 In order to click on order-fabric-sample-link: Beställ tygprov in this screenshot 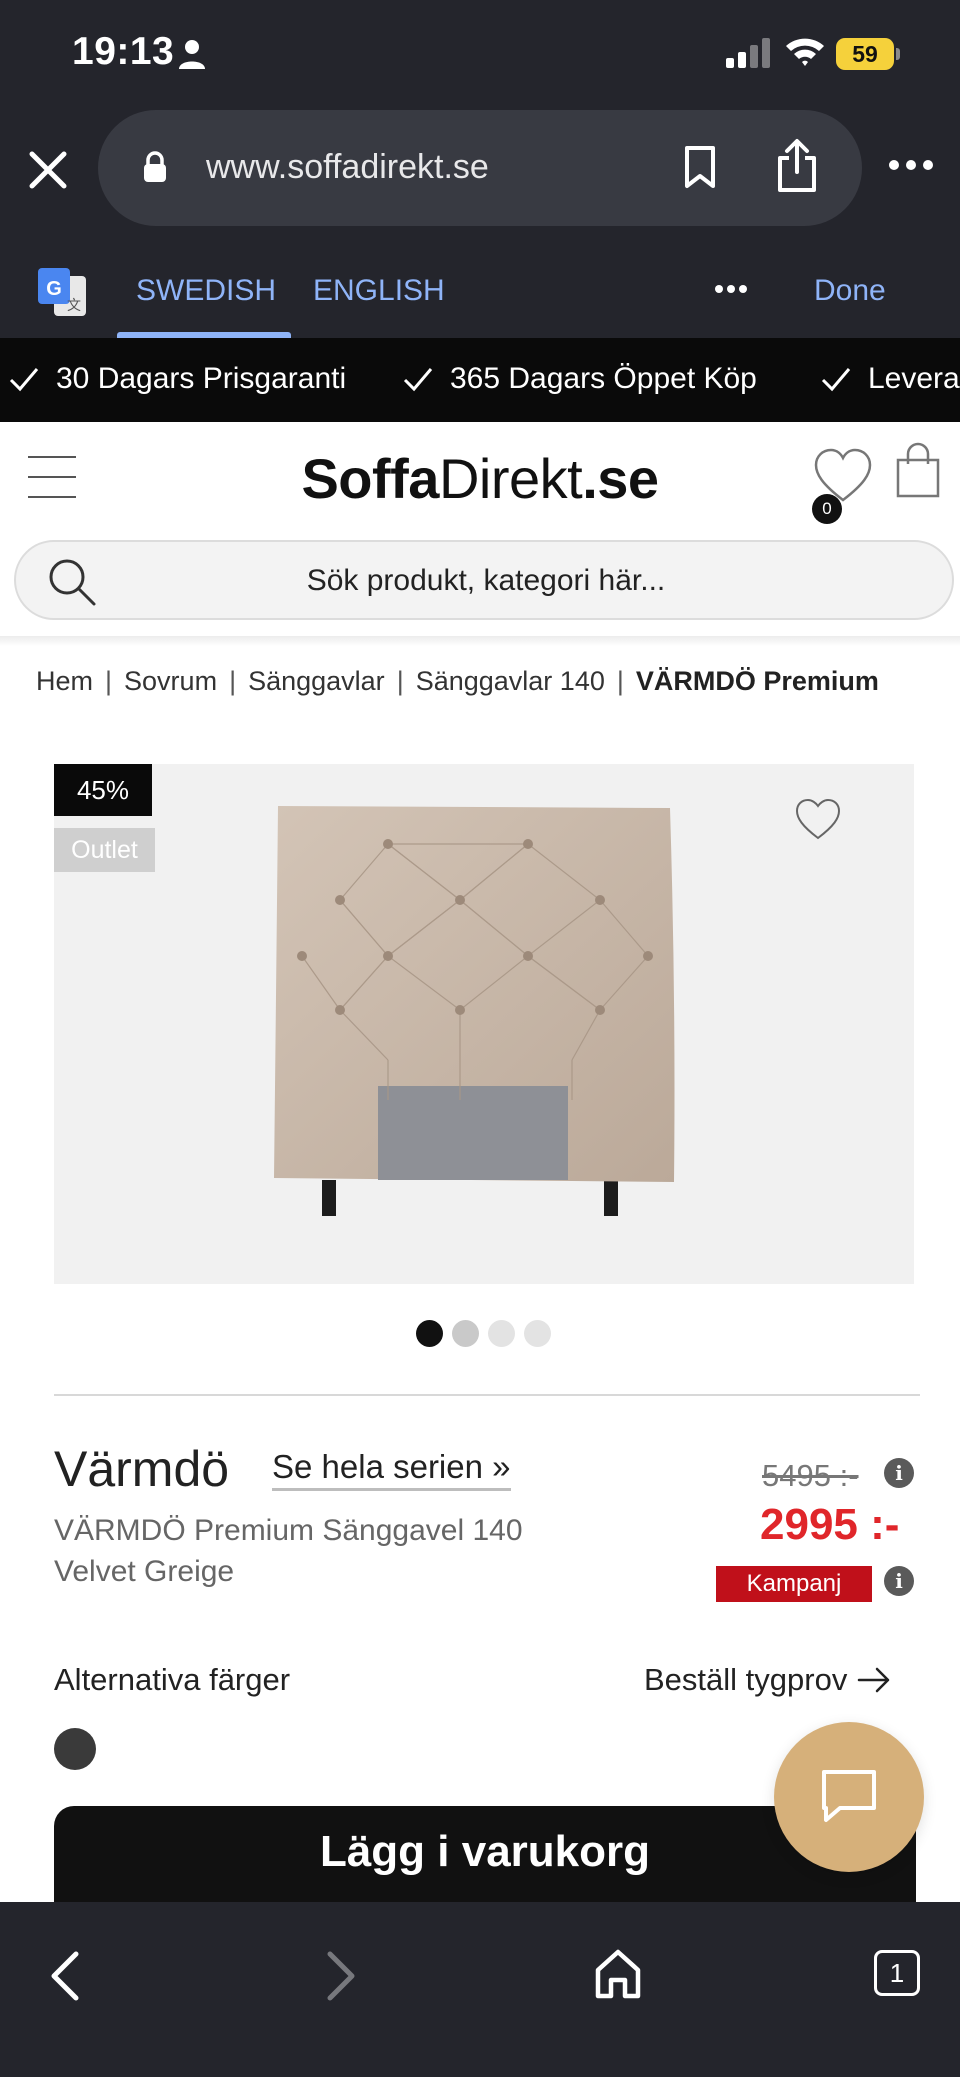, I will do `click(767, 1680)`.